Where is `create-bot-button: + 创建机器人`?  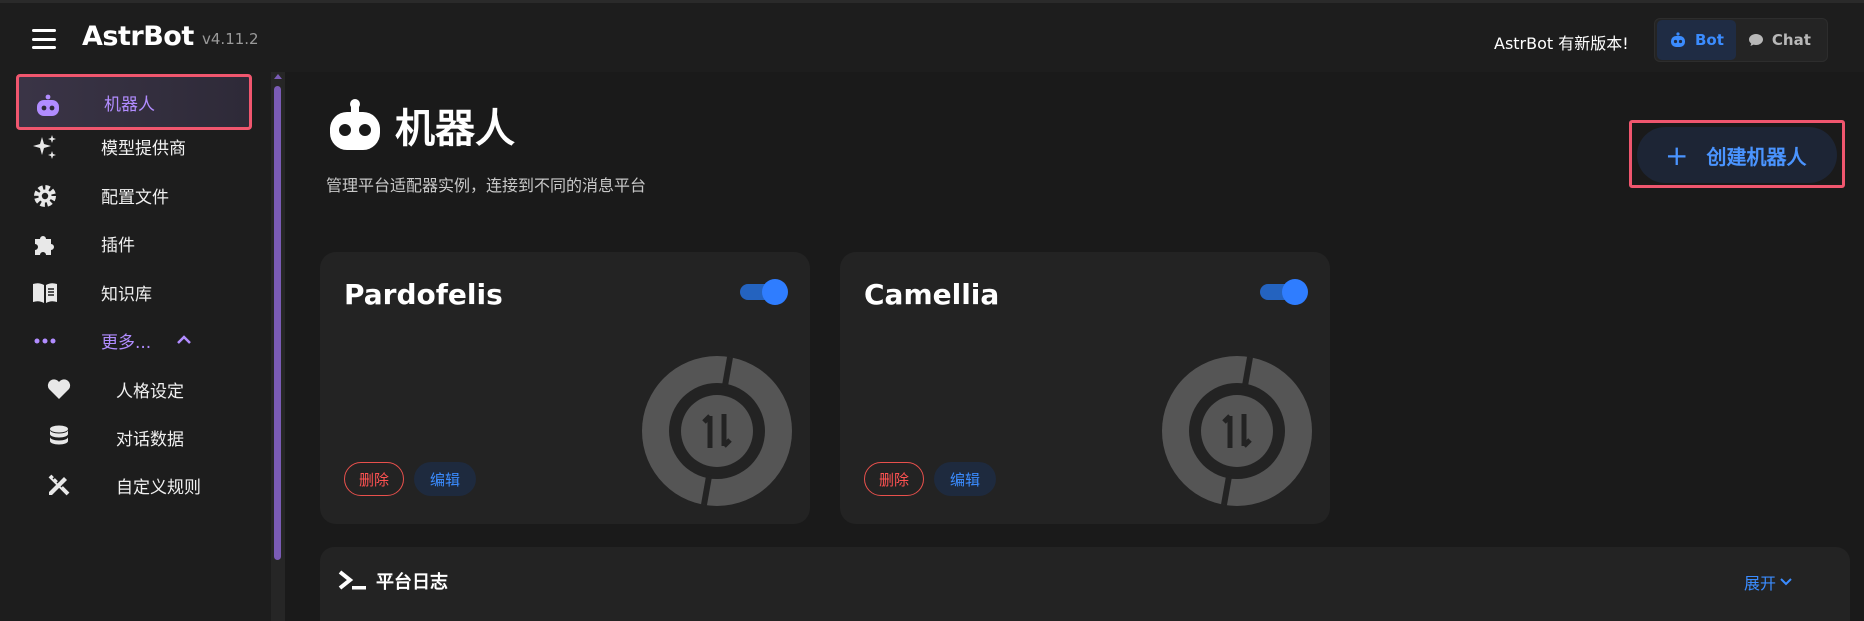
create-bot-button: + 创建机器人 is located at coordinates (1737, 155).